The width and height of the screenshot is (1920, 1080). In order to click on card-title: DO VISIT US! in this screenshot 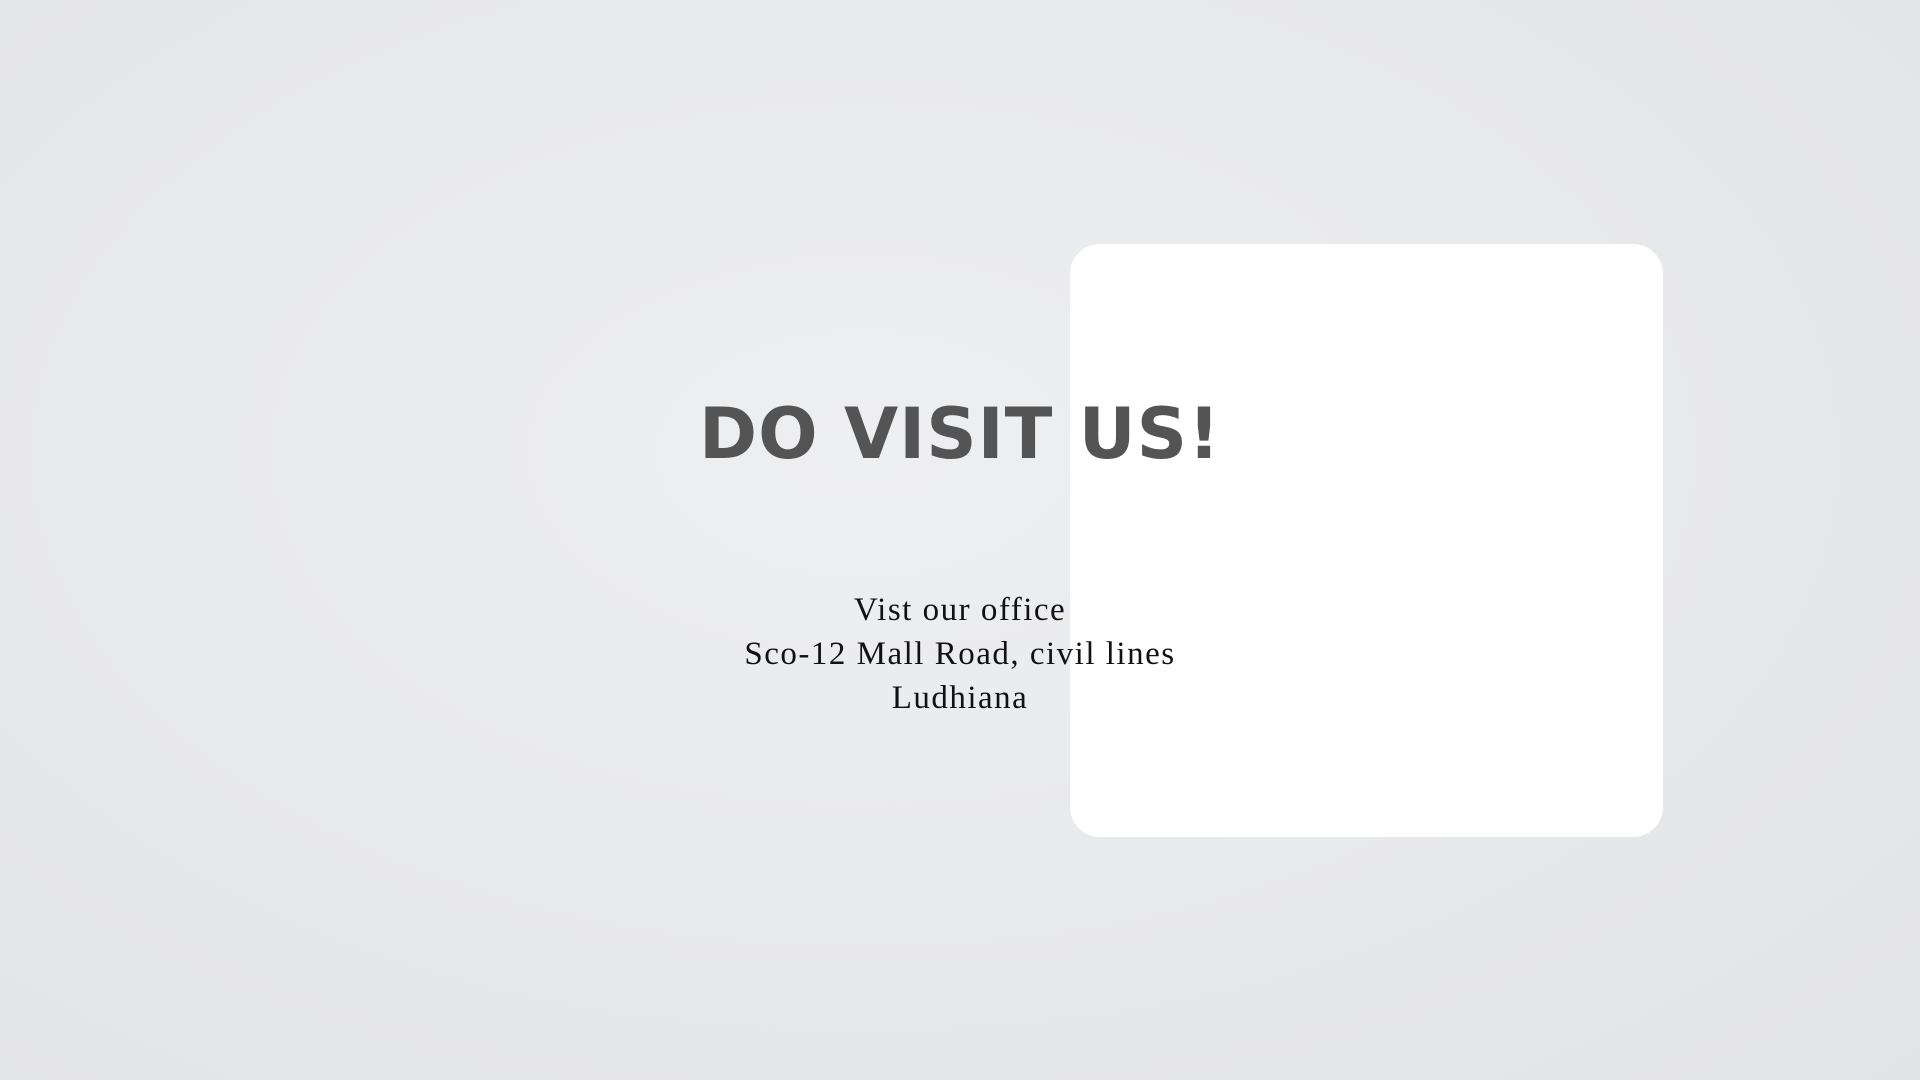, I will do `click(960, 434)`.